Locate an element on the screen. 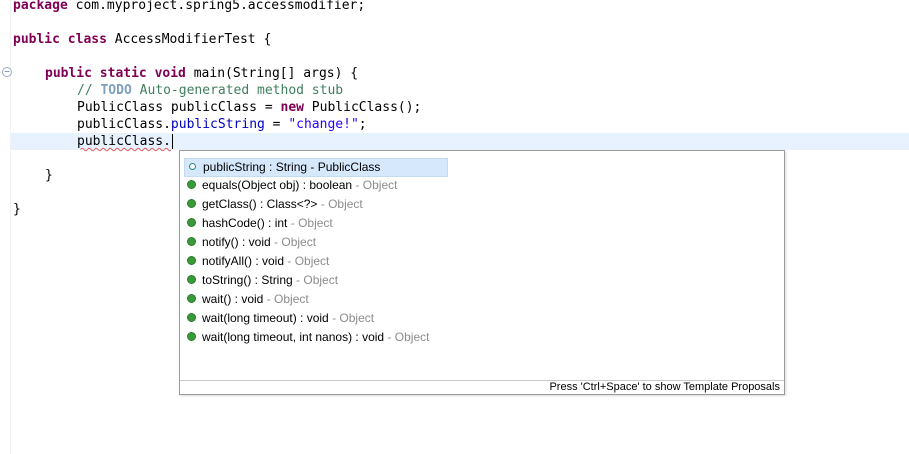 This screenshot has height=454, width=909. code-line-close-method: } is located at coordinates (49, 175).